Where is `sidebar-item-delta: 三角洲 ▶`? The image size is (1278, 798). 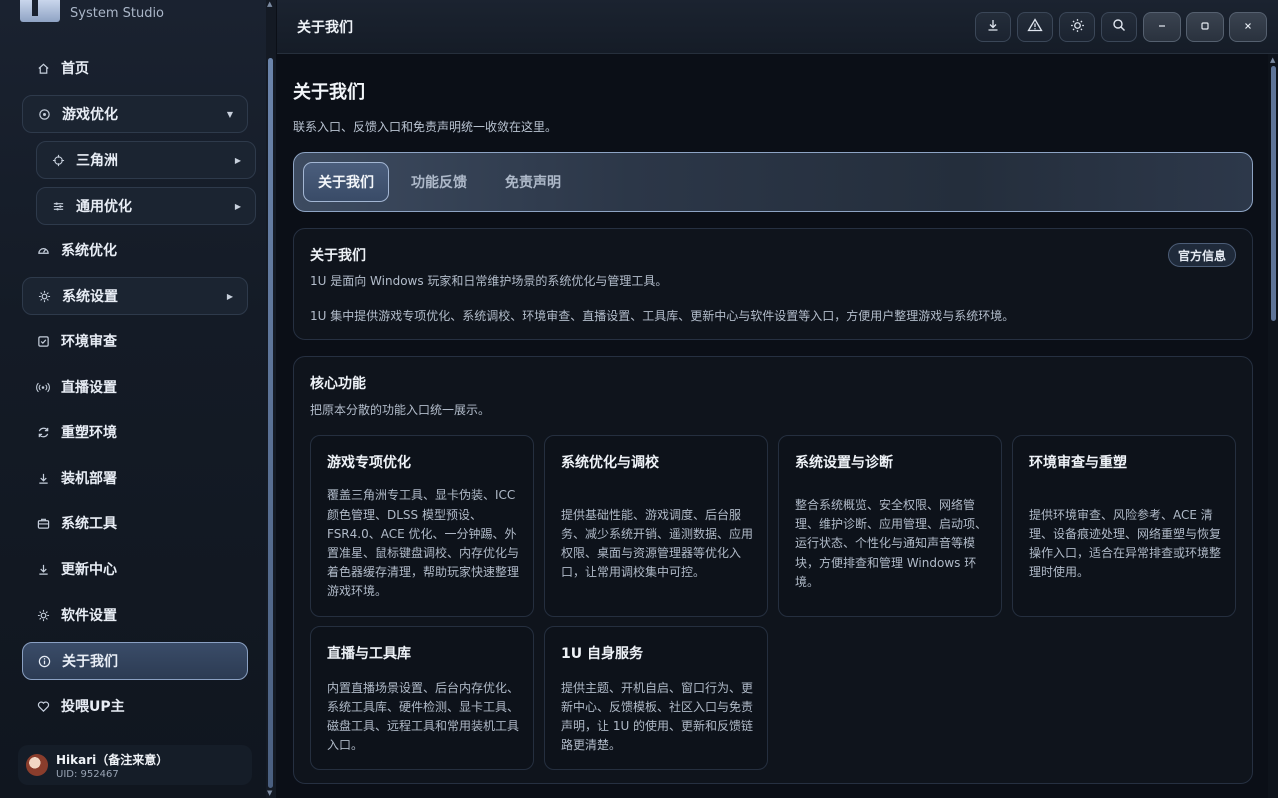
sidebar-item-delta: 三角洲 ▶ is located at coordinates (146, 160).